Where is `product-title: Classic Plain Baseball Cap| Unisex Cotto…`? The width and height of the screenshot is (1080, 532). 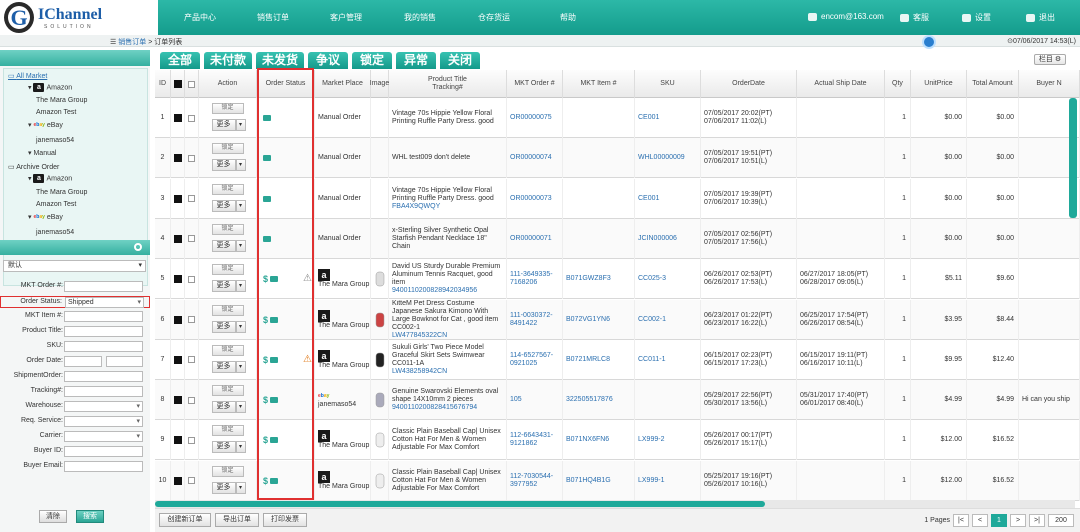
product-title: Classic Plain Baseball Cap| Unisex Cotto… is located at coordinates (446, 480).